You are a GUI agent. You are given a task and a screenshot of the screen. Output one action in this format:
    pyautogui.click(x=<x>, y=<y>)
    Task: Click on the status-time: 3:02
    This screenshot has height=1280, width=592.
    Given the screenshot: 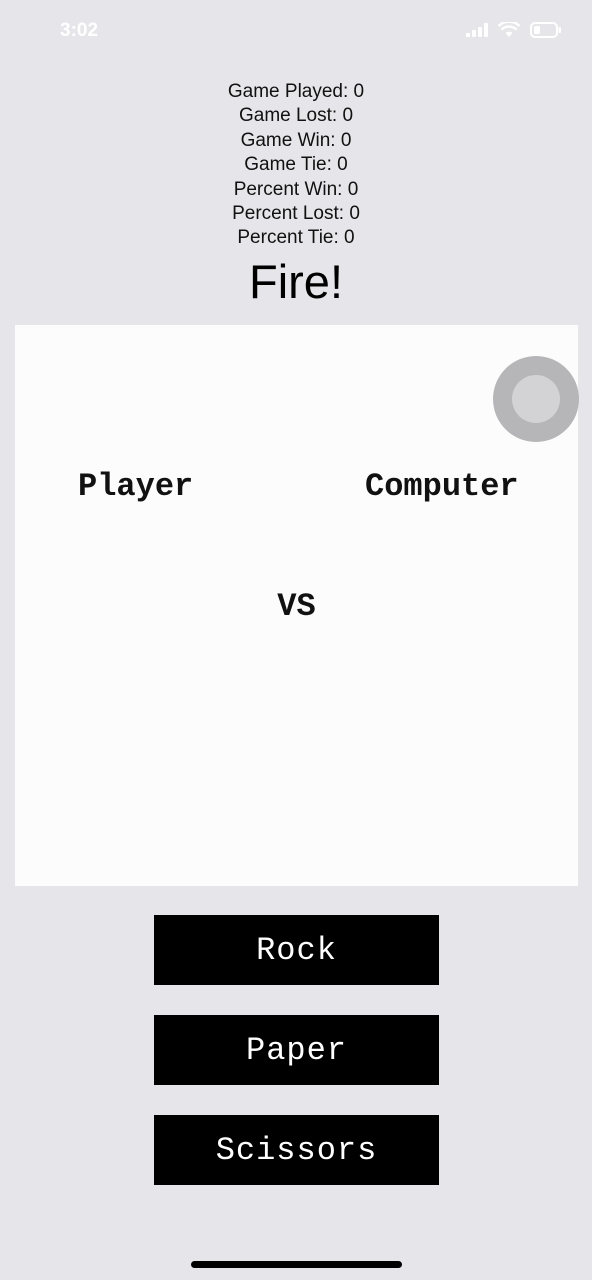 What is the action you would take?
    pyautogui.click(x=79, y=30)
    